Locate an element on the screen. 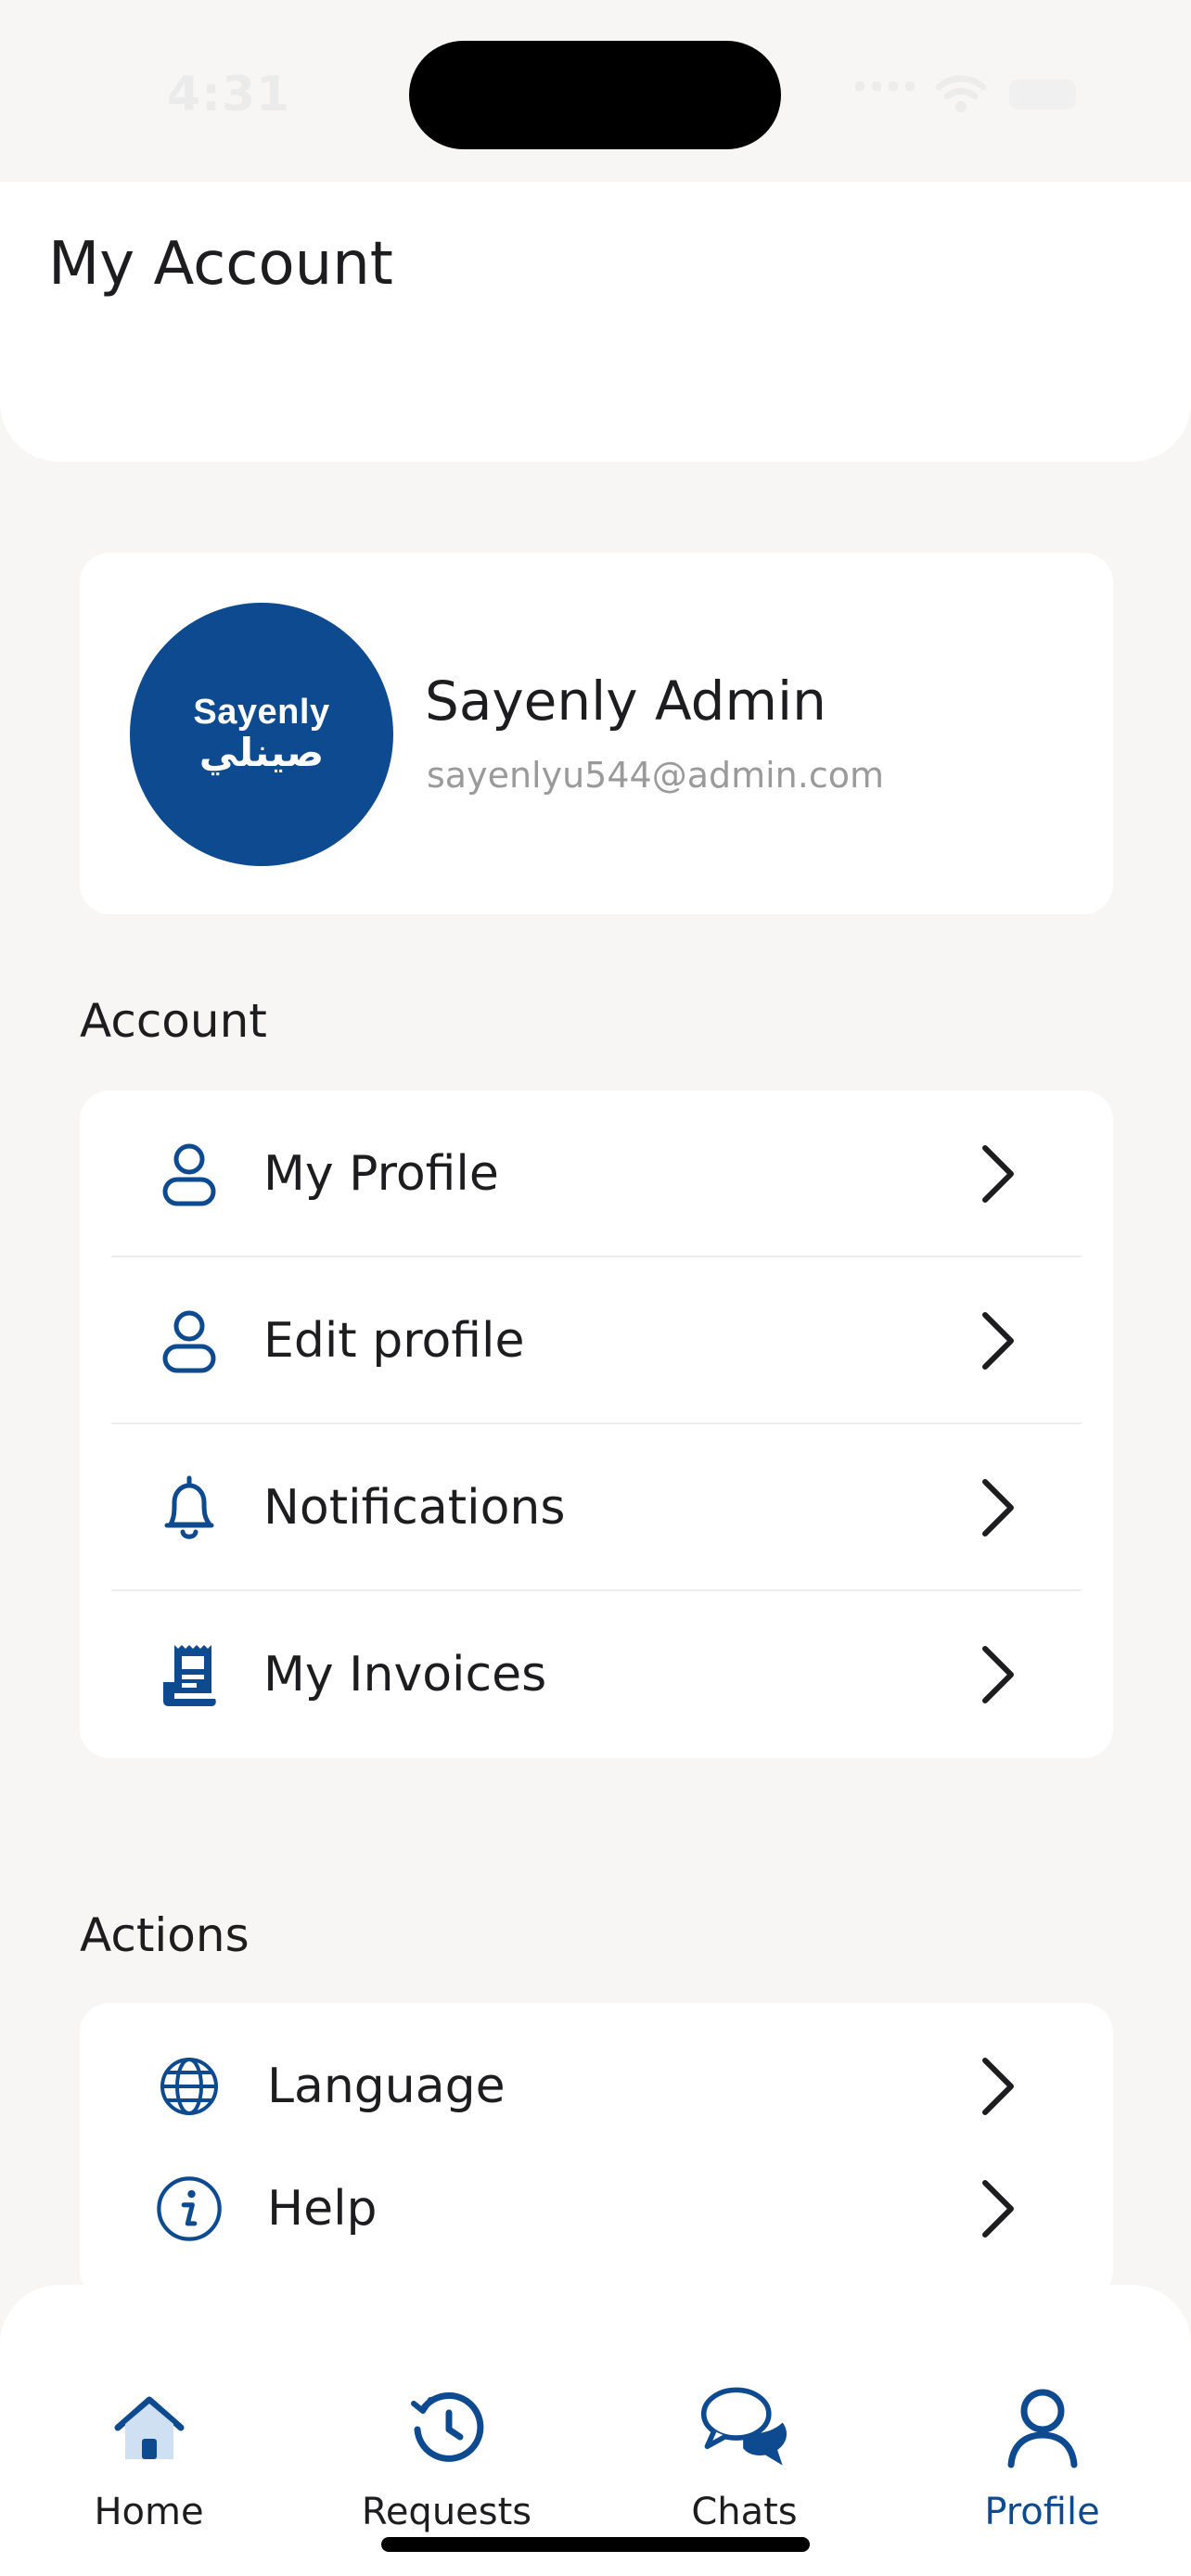  avatar: Sayenly صينلي is located at coordinates (261, 734).